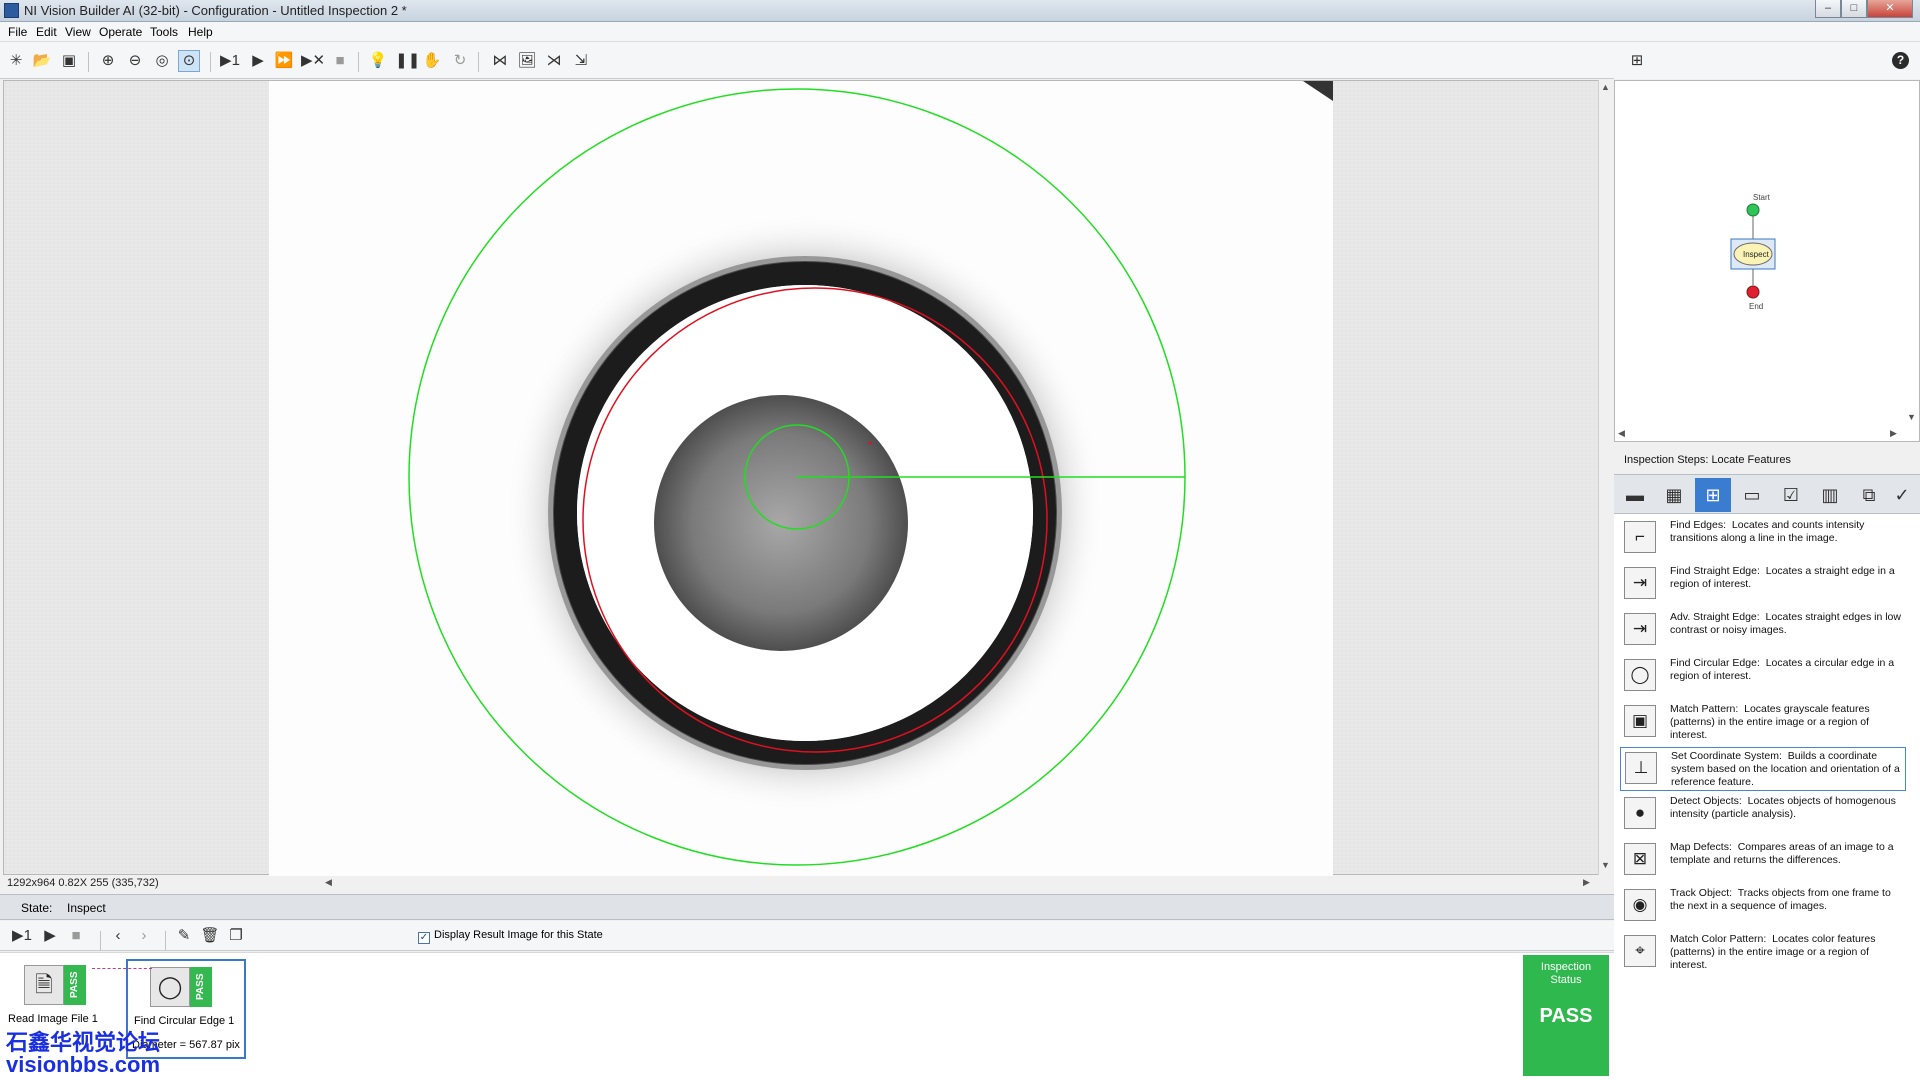 This screenshot has height=1080, width=1920. Describe the element at coordinates (189, 61) in the screenshot. I see `zoom-actual-icon: ⊙` at that location.